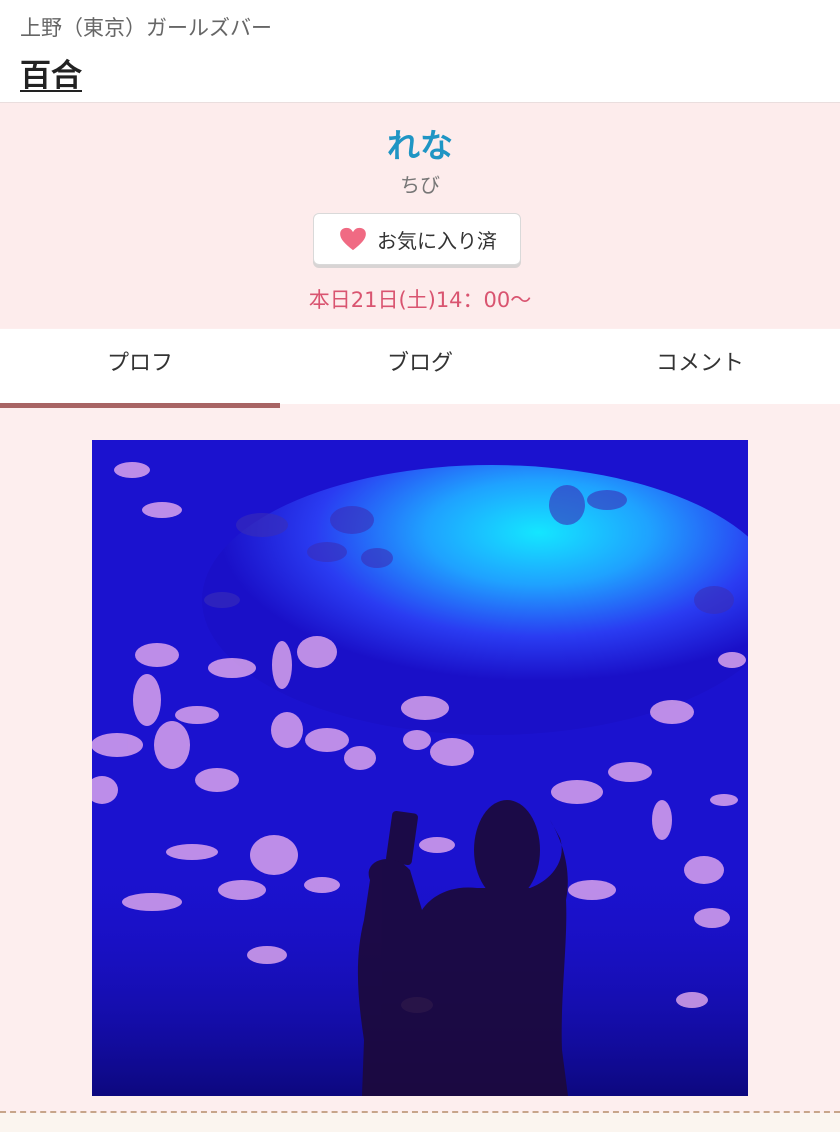 Image resolution: width=840 pixels, height=1132 pixels. Describe the element at coordinates (146, 28) in the screenshot. I see `area-category: 上野（東京）ガールズバー` at that location.